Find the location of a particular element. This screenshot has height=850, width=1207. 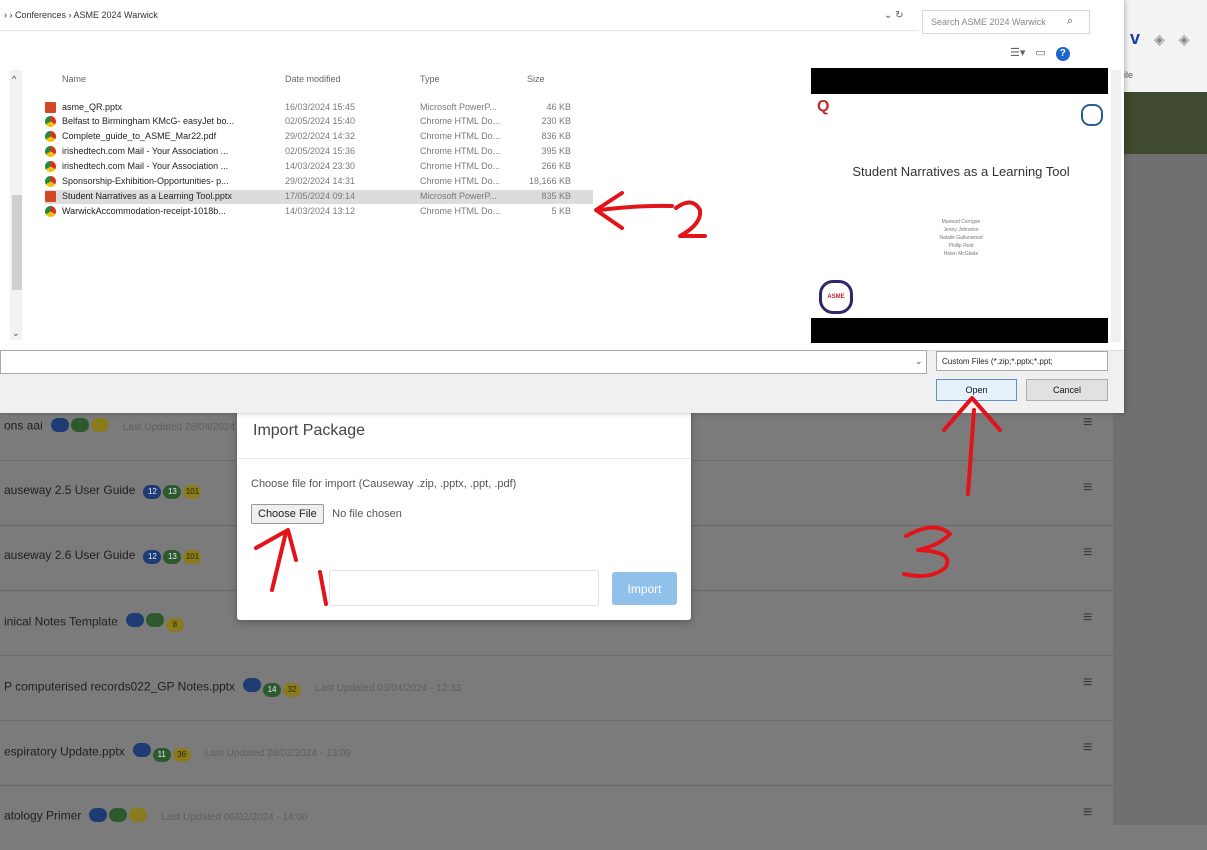

file-name: Complete_guide_to_ASME_Mar22.pdf is located at coordinates (139, 136).